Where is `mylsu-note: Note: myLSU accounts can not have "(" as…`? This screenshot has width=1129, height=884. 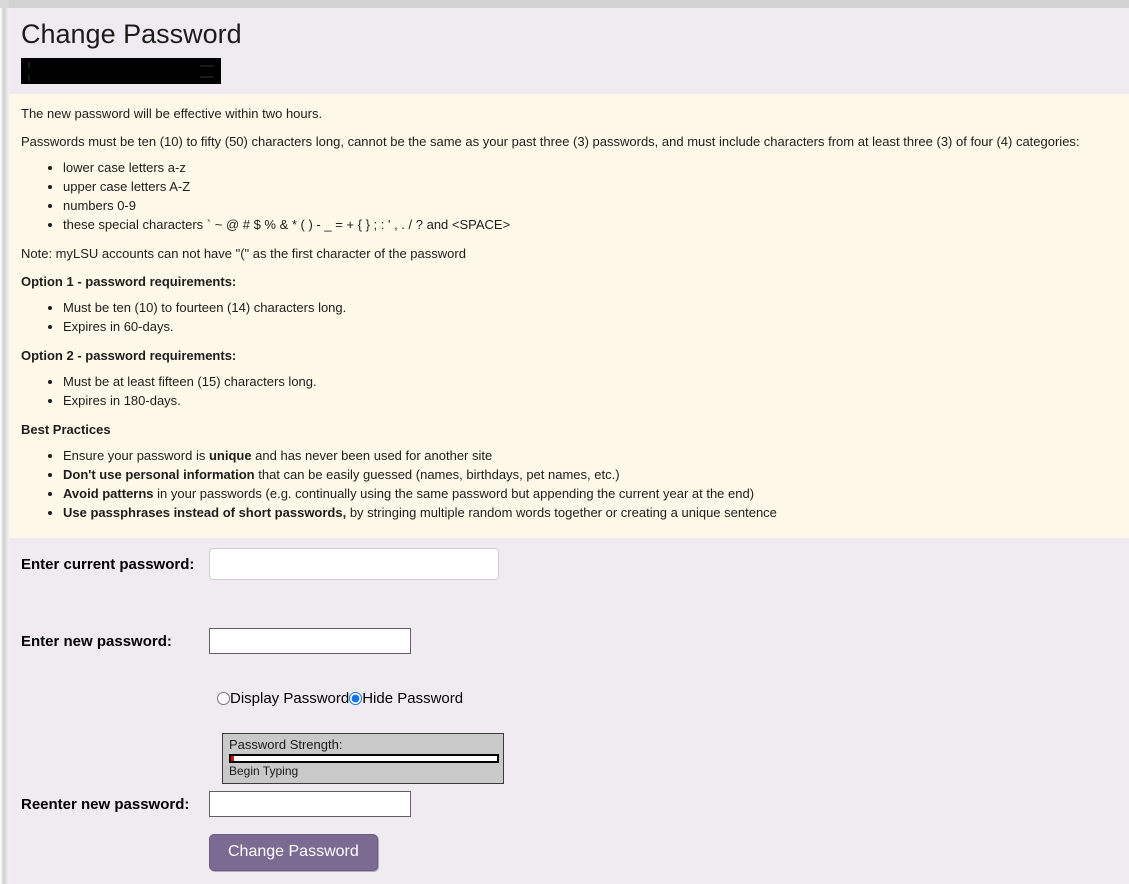
mylsu-note: Note: myLSU accounts can not have "(" as… is located at coordinates (243, 253).